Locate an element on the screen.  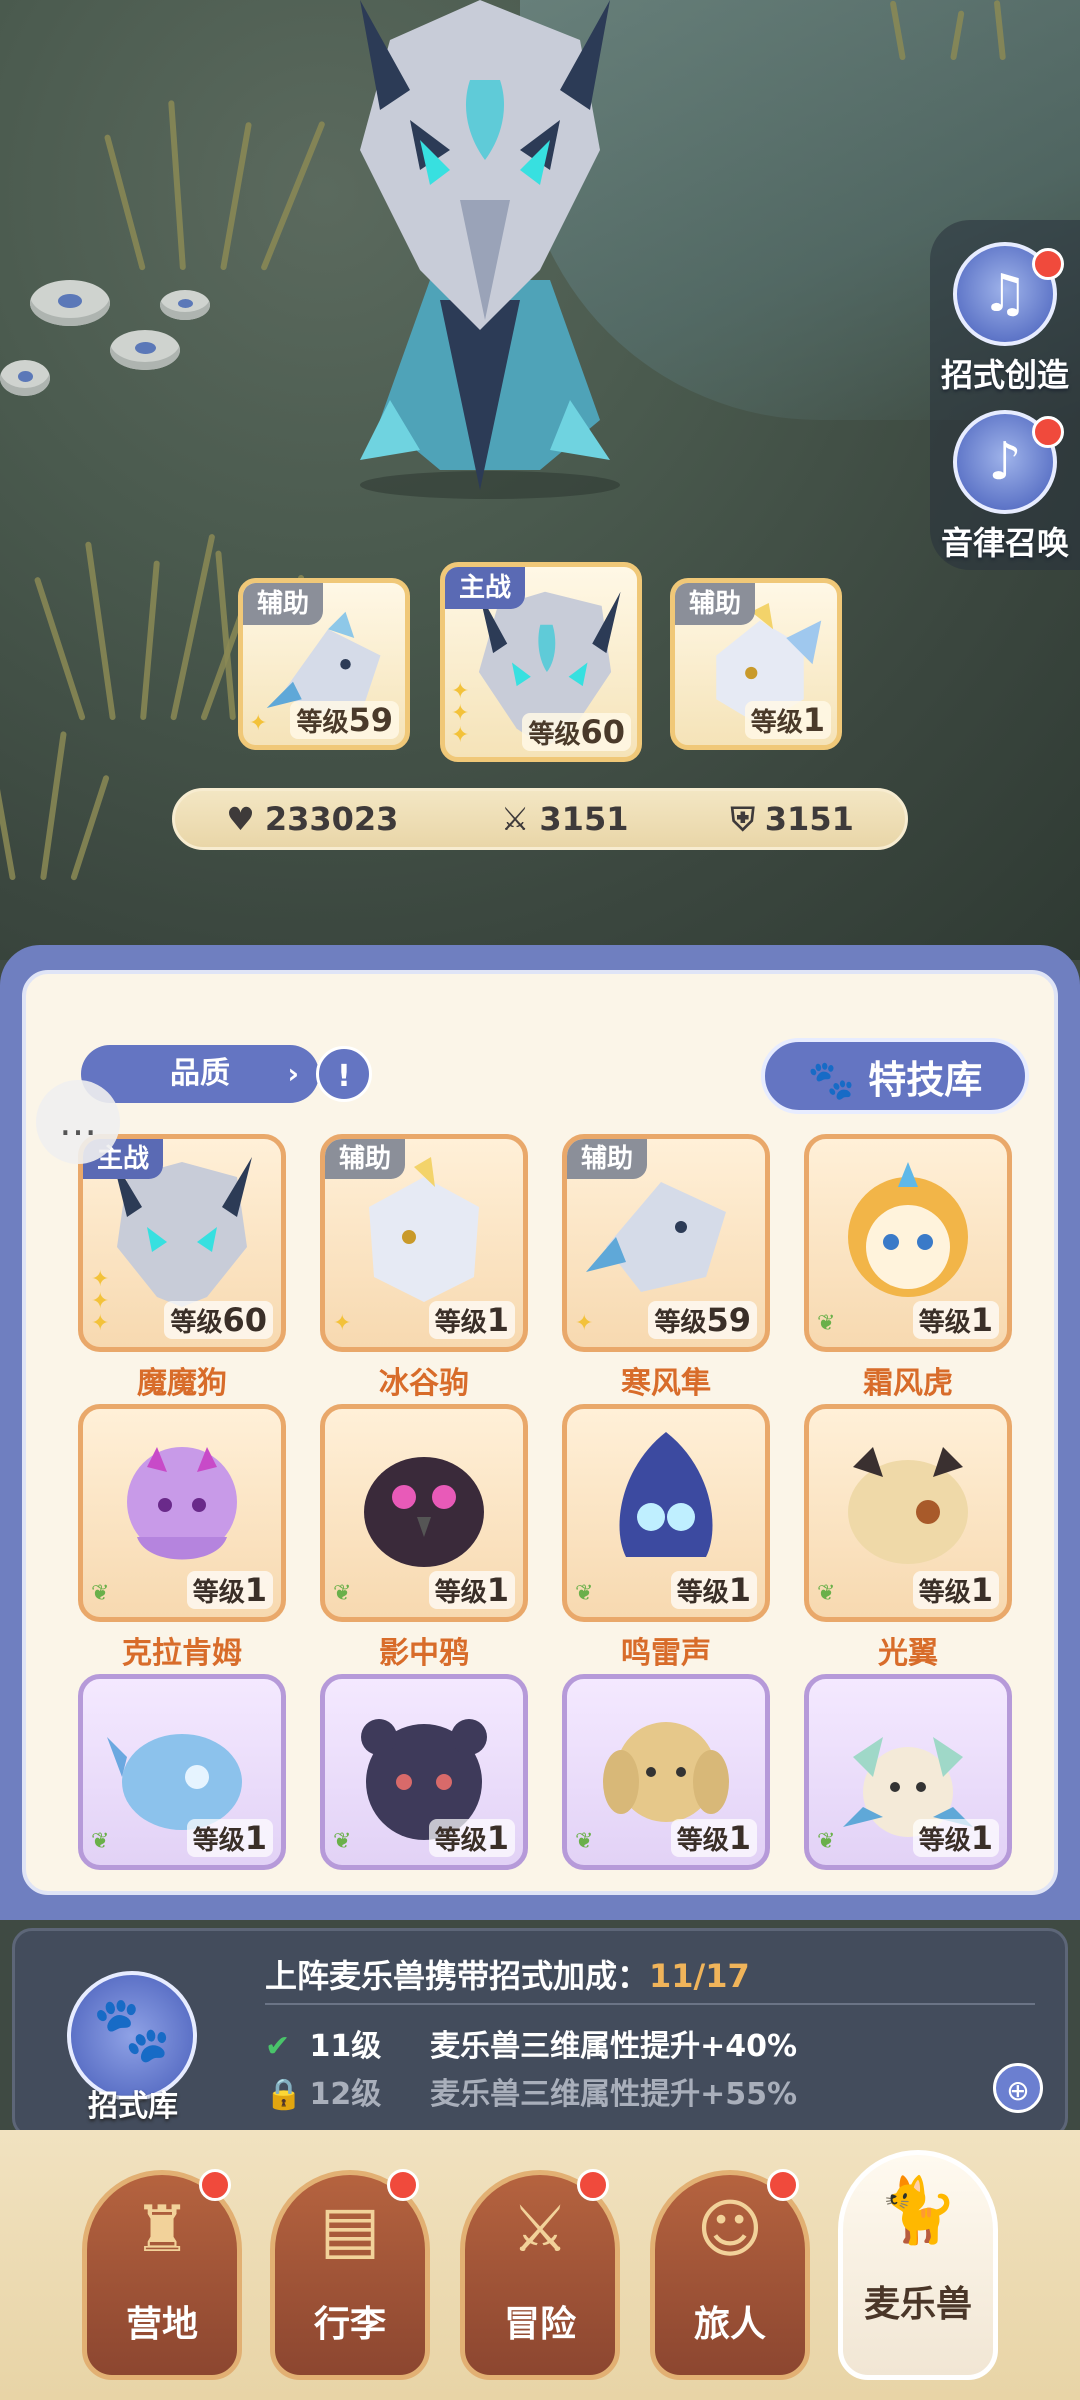
nav-tab-3: ☺ 旅人 is located at coordinates (730, 2274).